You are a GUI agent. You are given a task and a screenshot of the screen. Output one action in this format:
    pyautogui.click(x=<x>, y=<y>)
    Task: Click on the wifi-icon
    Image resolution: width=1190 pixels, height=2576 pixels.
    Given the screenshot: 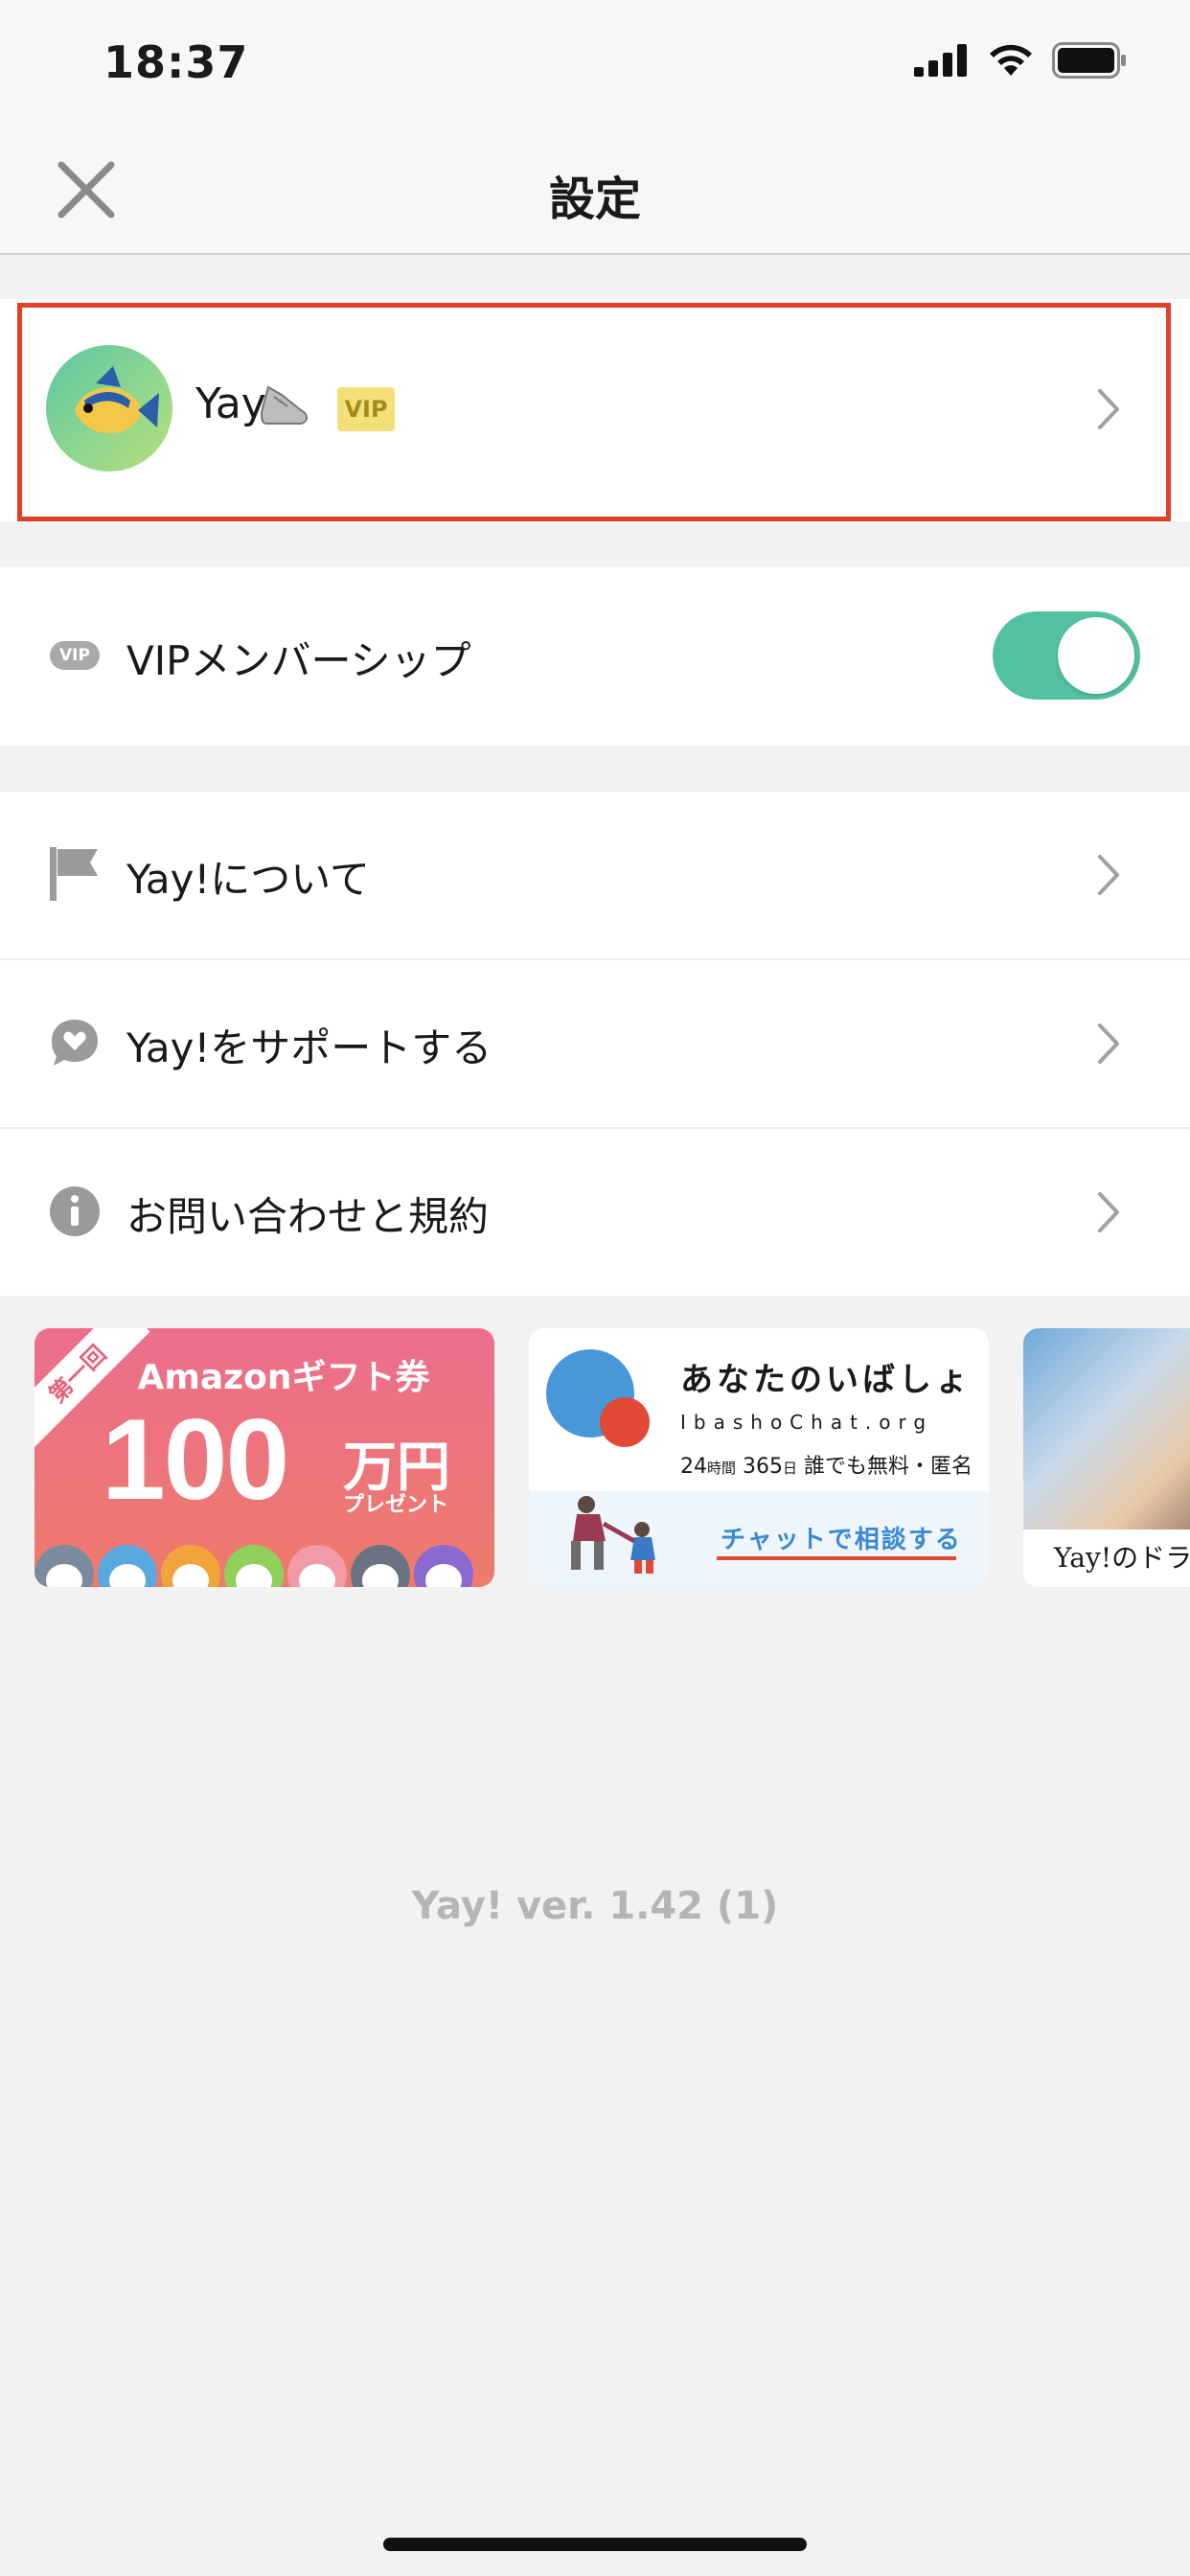 What is the action you would take?
    pyautogui.click(x=1011, y=60)
    